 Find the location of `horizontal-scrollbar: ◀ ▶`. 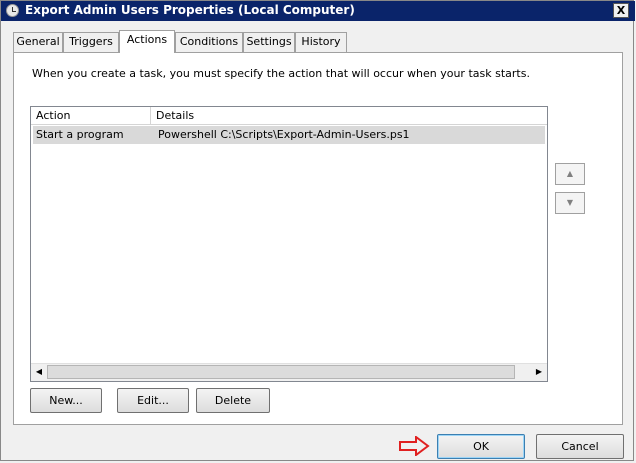

horizontal-scrollbar: ◀ ▶ is located at coordinates (289, 372).